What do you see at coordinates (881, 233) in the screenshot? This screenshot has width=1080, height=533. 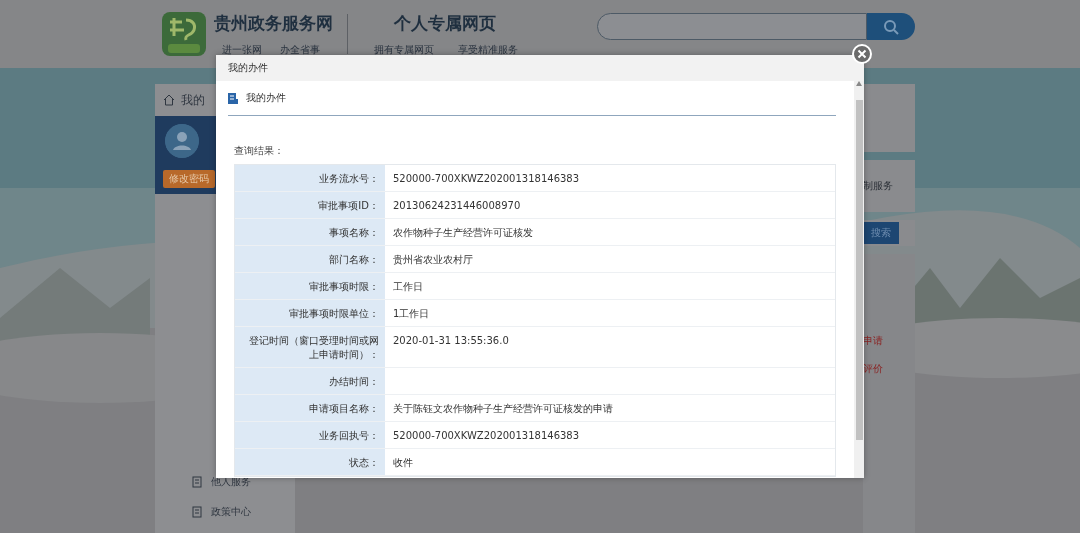 I see `search-button: 搜索` at bounding box center [881, 233].